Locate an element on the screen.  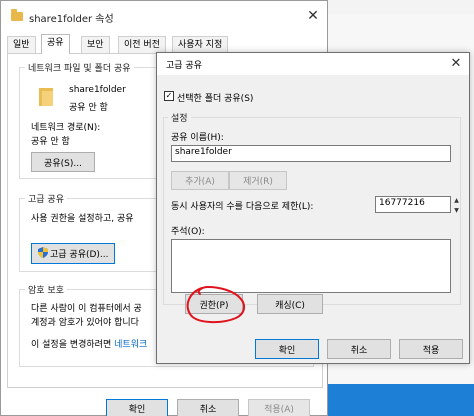
apply-button: 적용(A) is located at coordinates (279, 407).